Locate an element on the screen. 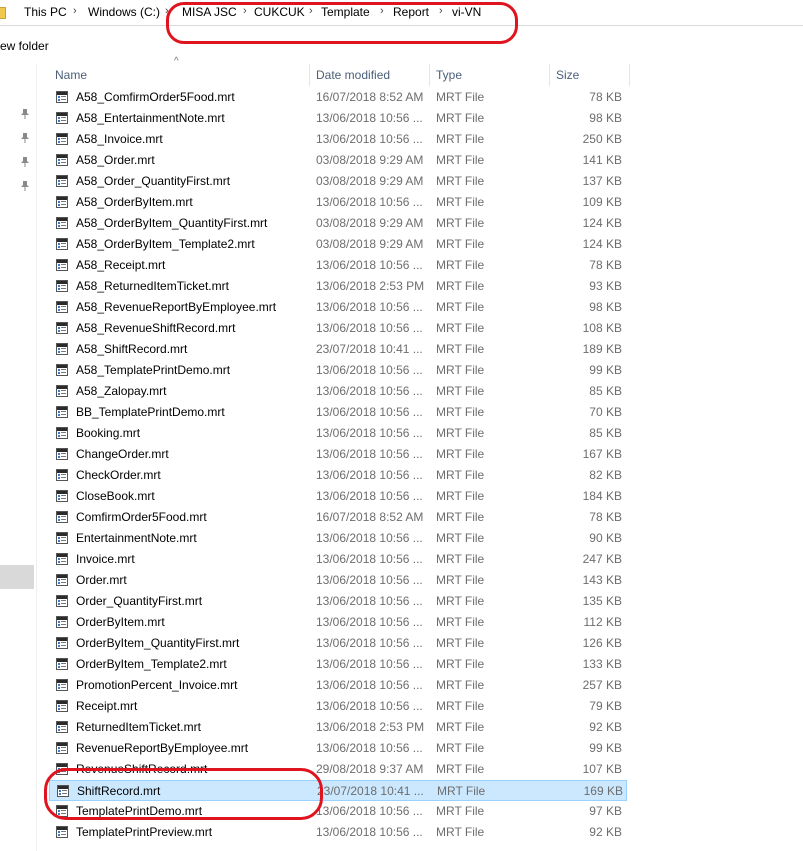 The height and width of the screenshot is (851, 803). column-header-name: Name is located at coordinates (179, 75).